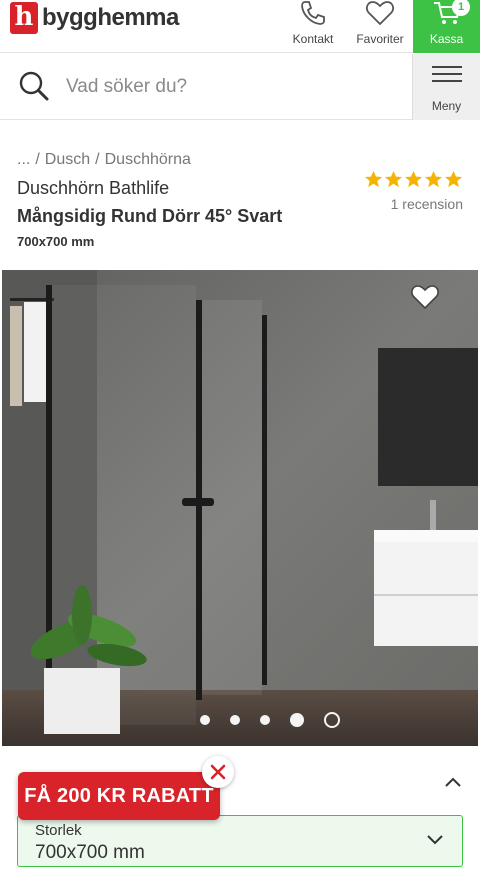 The image size is (480, 883). I want to click on close-icon, so click(218, 772).